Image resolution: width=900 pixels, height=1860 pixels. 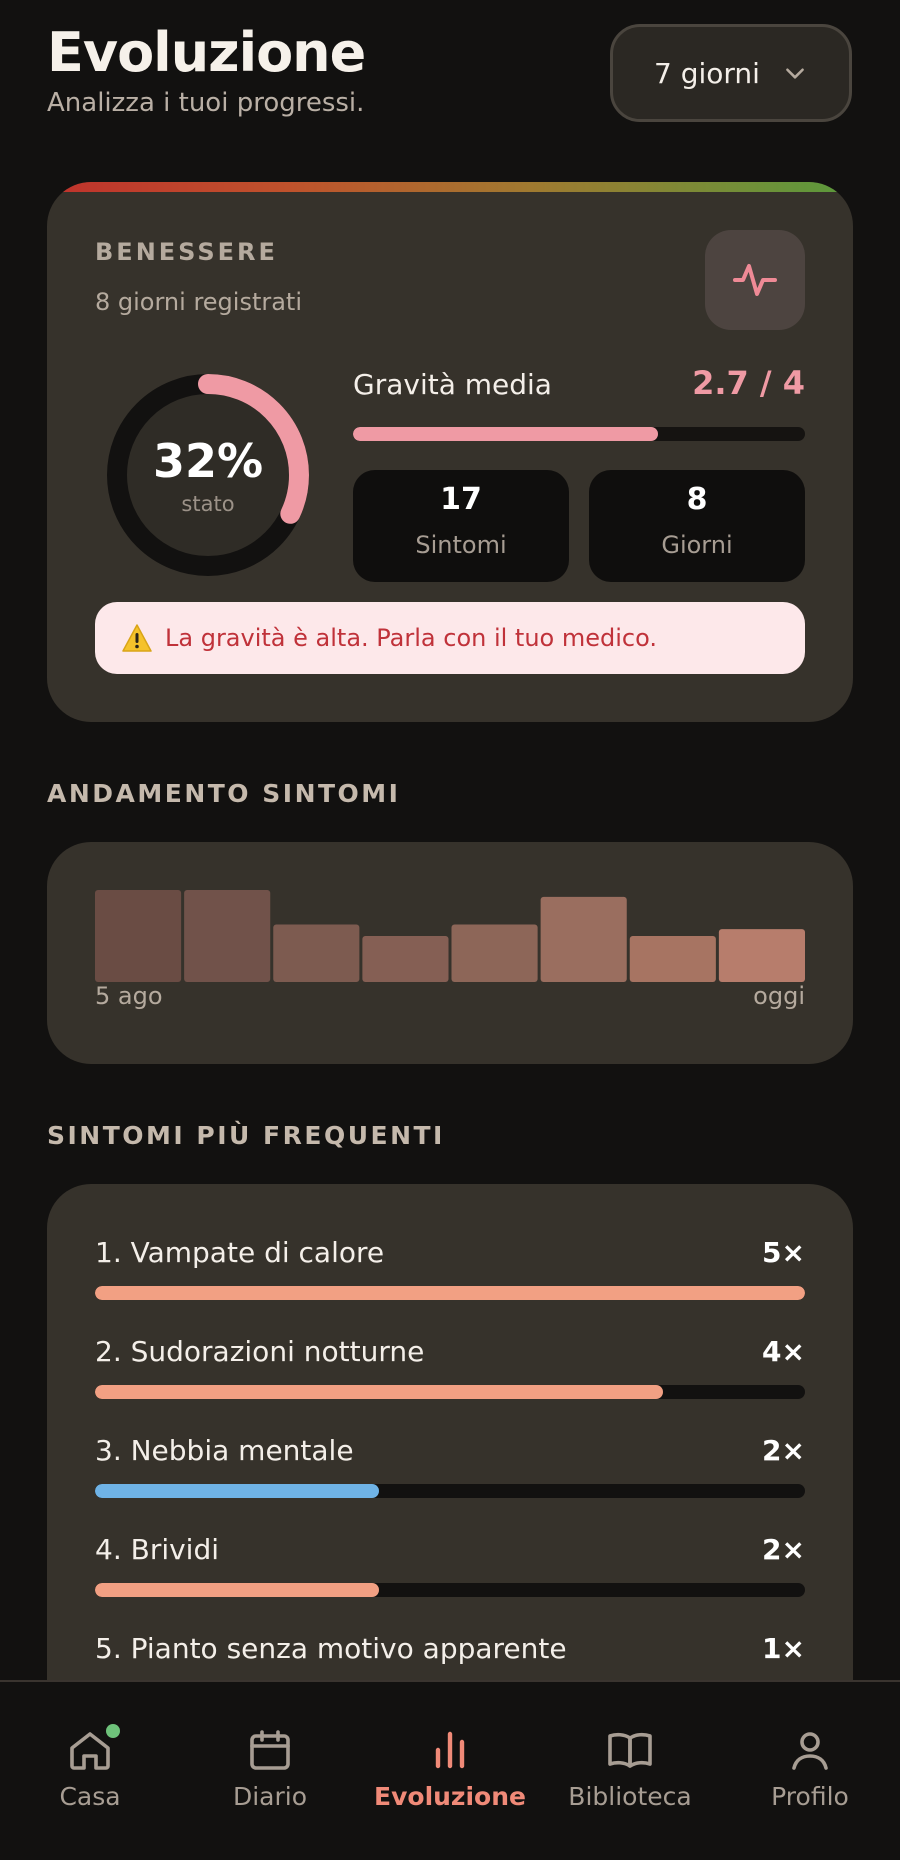 I want to click on period-dropdown: 7 giorni, so click(x=731, y=73).